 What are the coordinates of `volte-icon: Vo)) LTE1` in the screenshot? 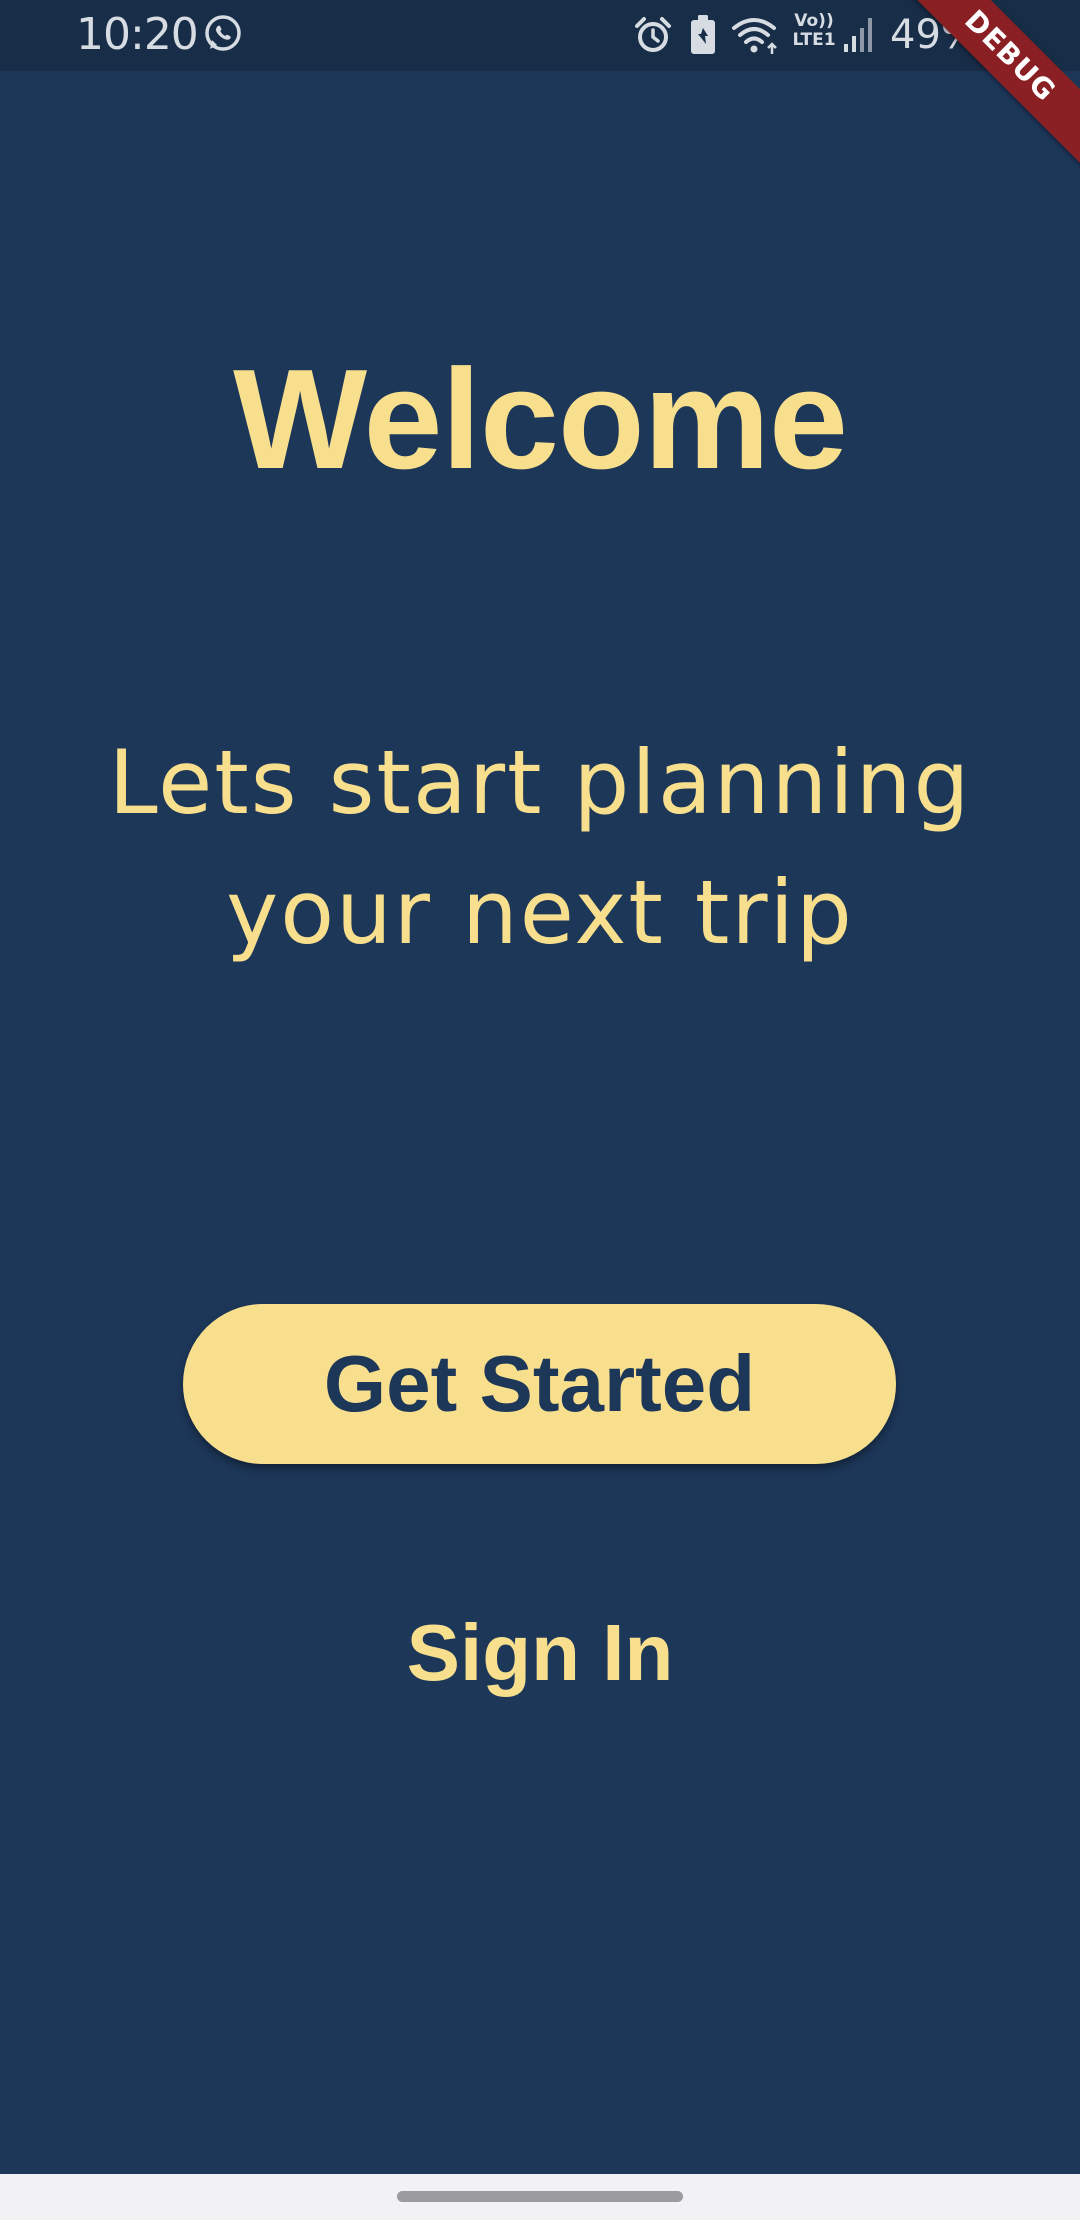 It's located at (814, 34).